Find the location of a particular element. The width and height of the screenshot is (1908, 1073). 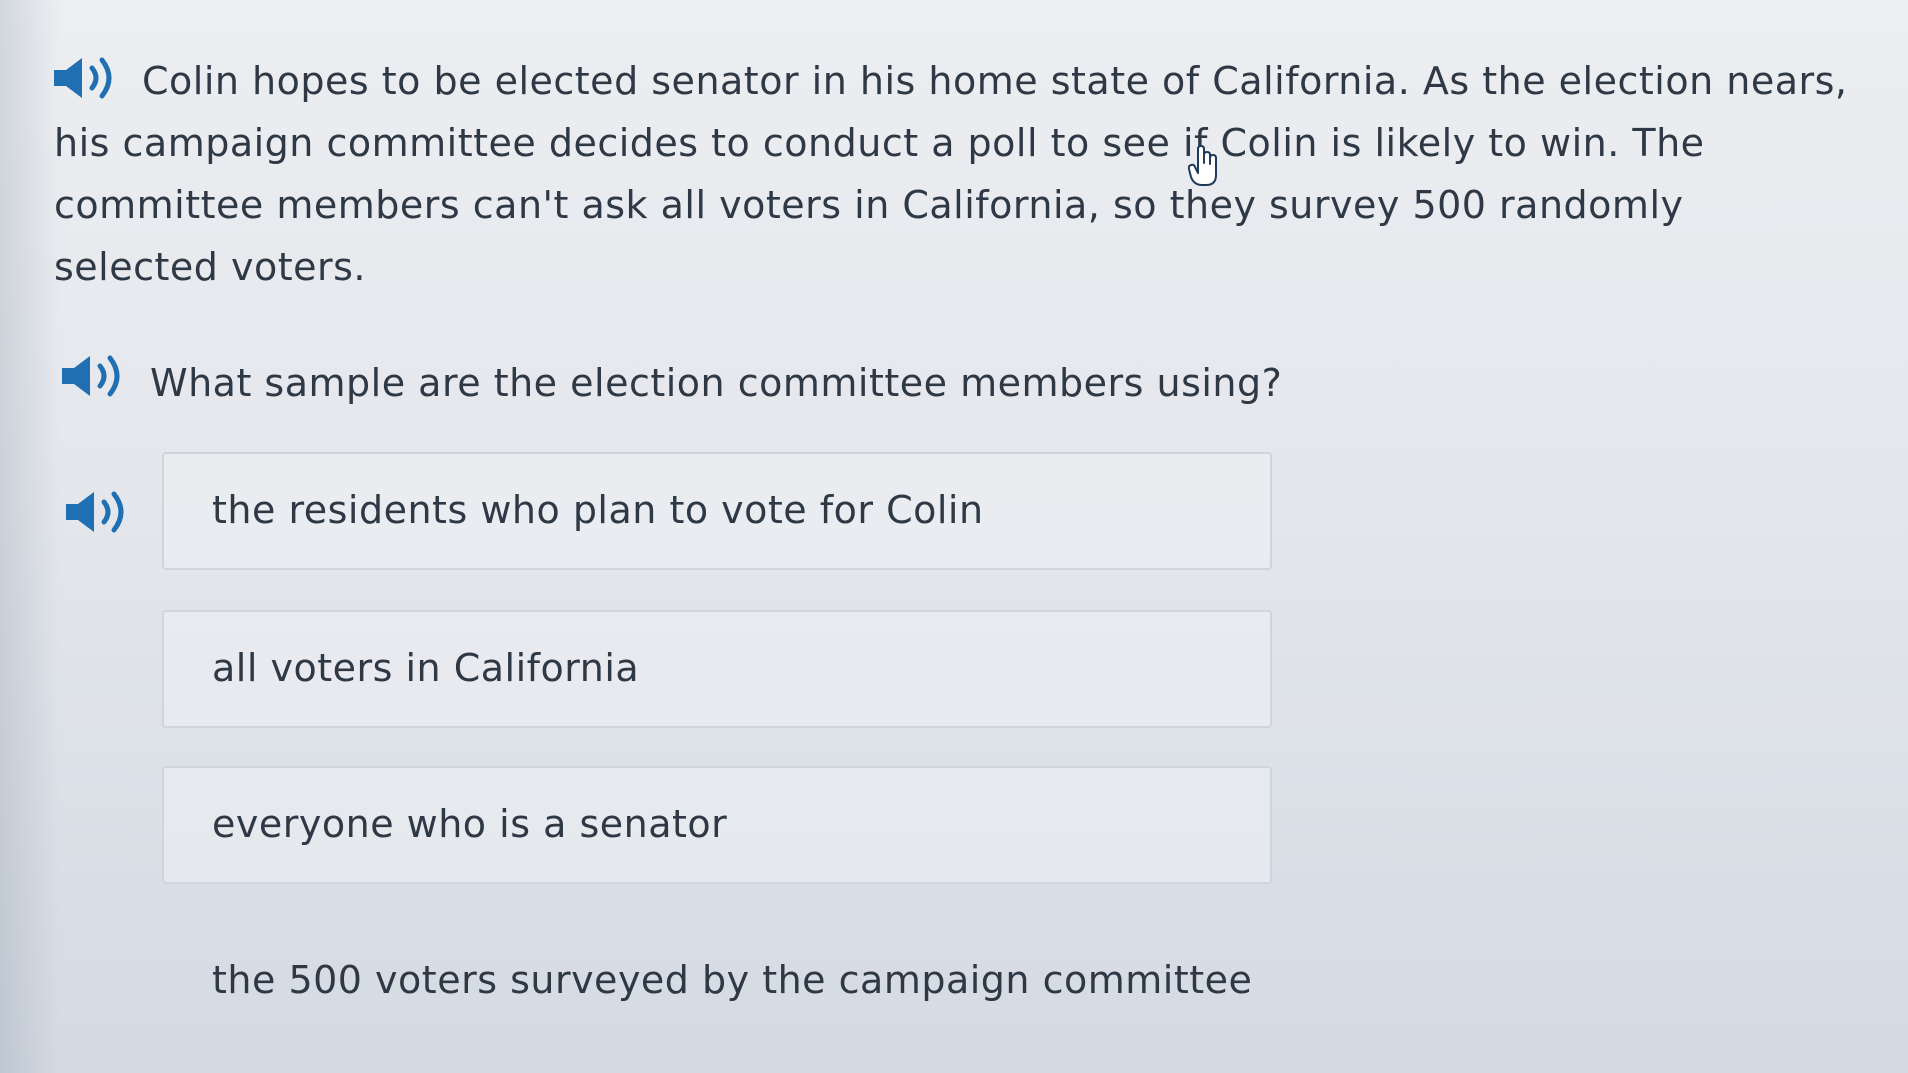

answer-option-2: all voters in California is located at coordinates (717, 669).